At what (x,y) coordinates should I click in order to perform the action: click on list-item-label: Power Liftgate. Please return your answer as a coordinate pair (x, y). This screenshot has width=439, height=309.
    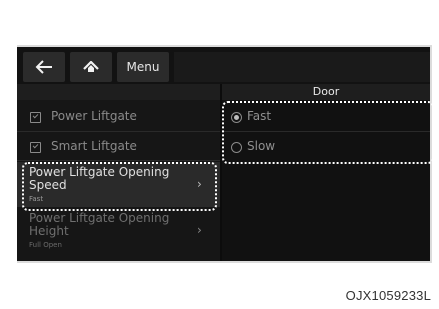
    Looking at the image, I should click on (94, 116).